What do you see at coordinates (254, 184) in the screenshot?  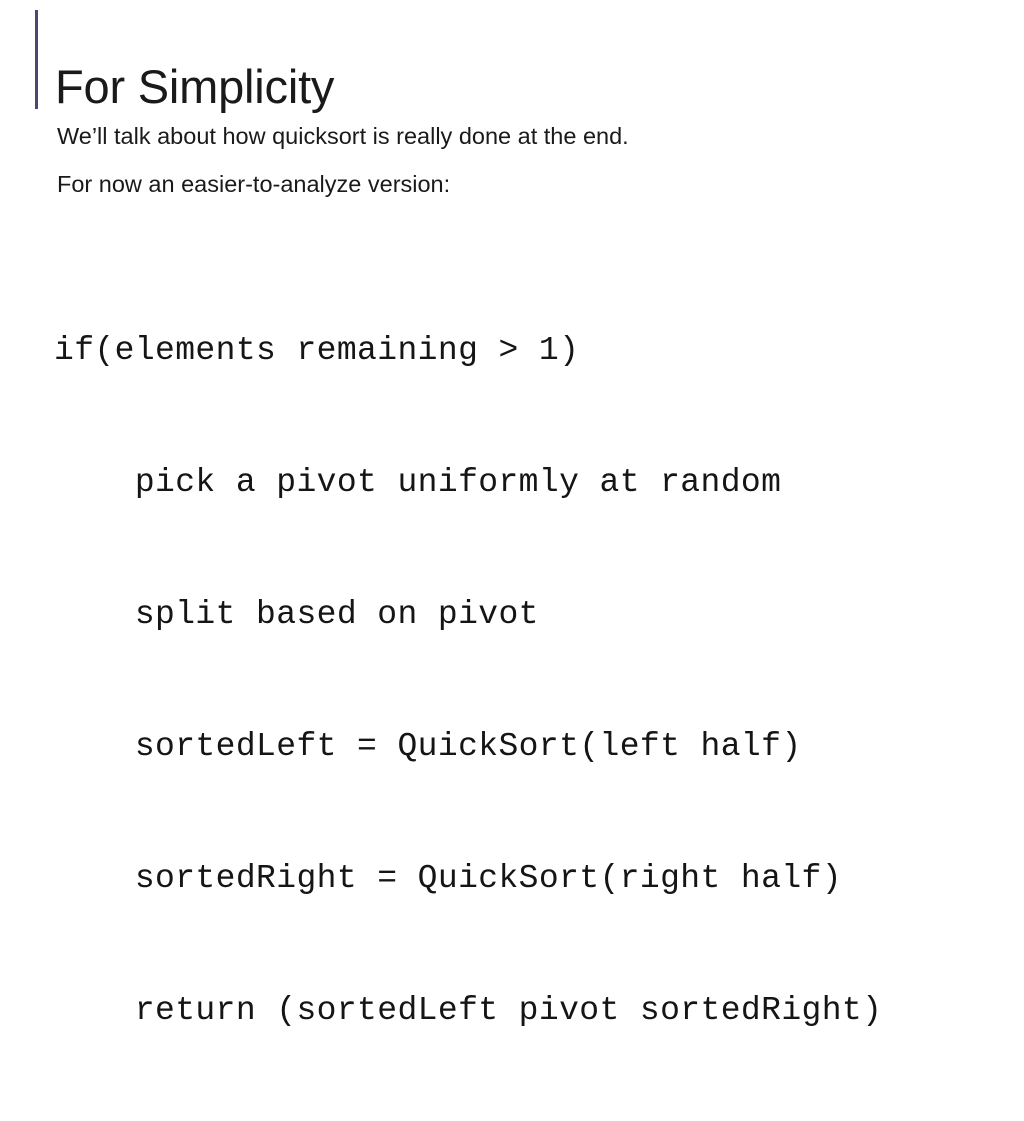 I see `body-line: For now an easier-to-analyze version:` at bounding box center [254, 184].